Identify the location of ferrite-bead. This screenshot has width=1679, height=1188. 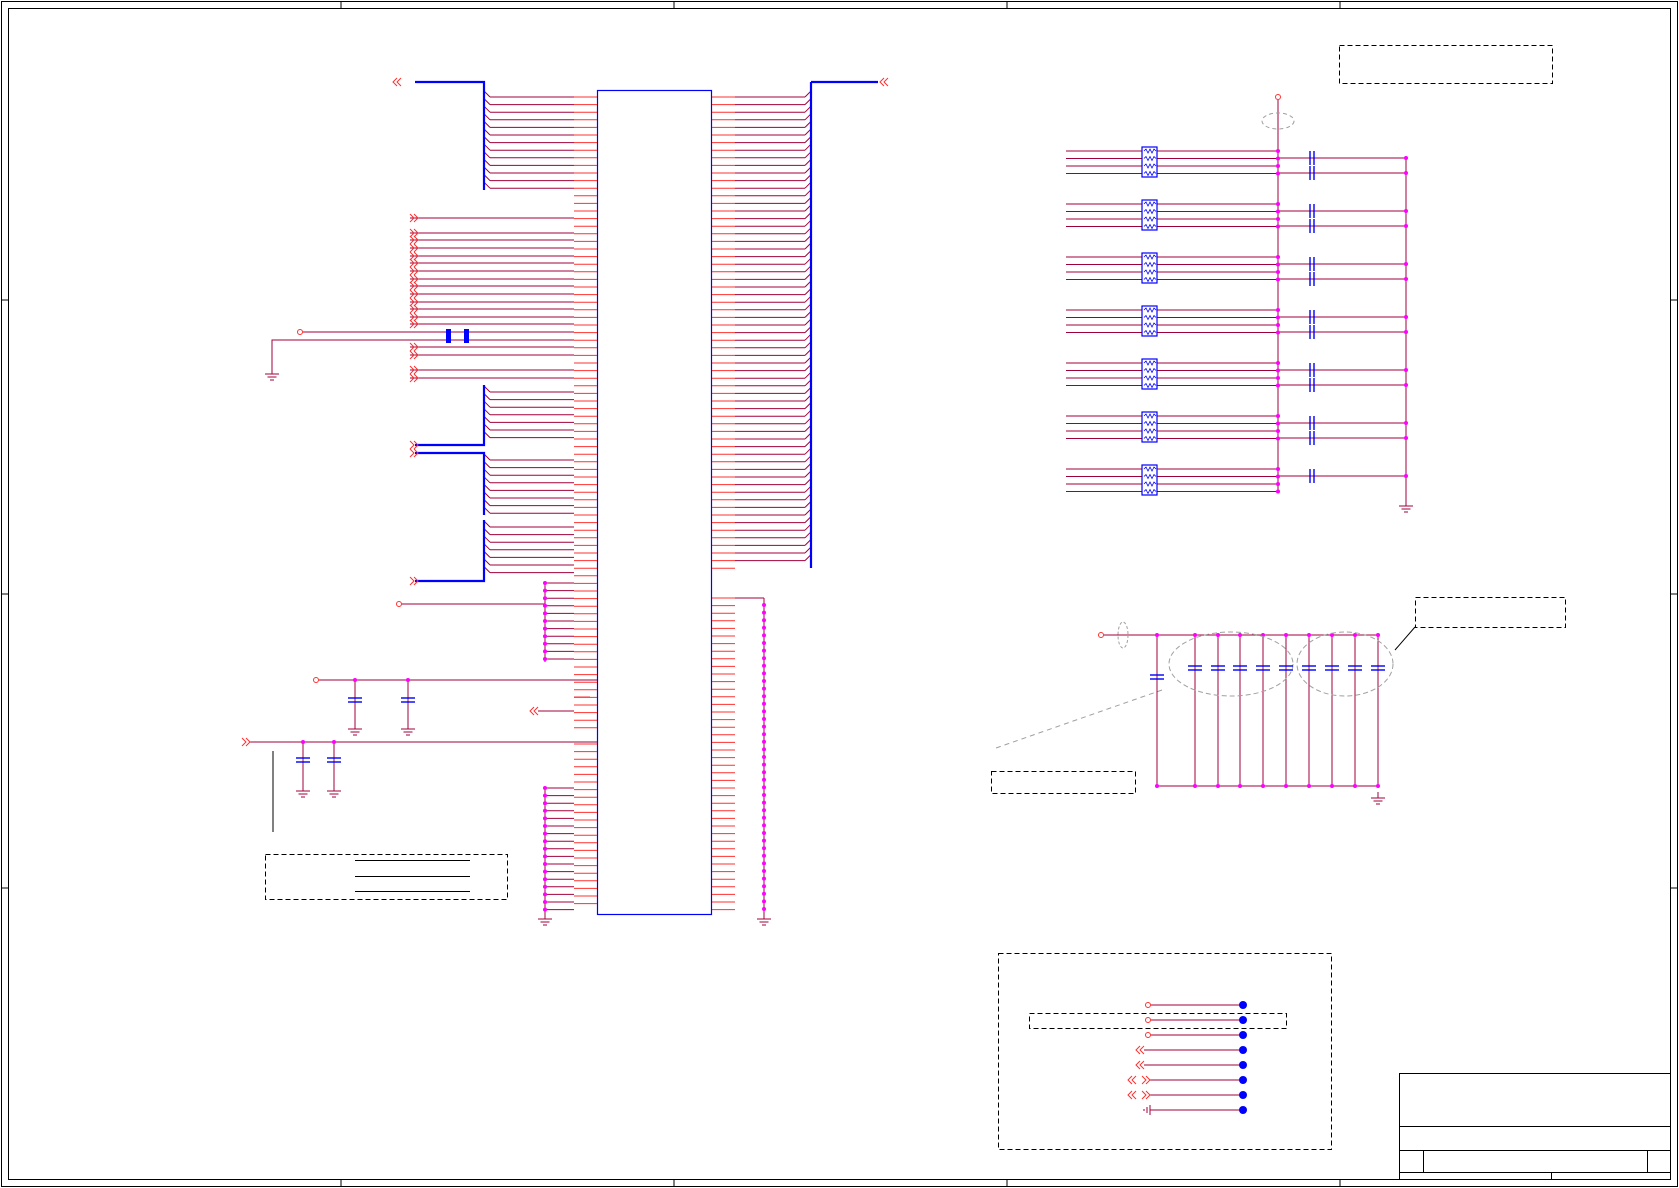
(448, 336).